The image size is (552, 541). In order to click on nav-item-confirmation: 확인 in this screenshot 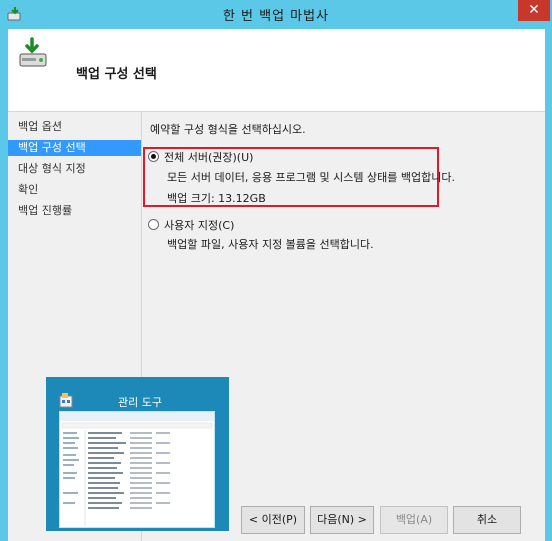, I will do `click(74, 190)`.